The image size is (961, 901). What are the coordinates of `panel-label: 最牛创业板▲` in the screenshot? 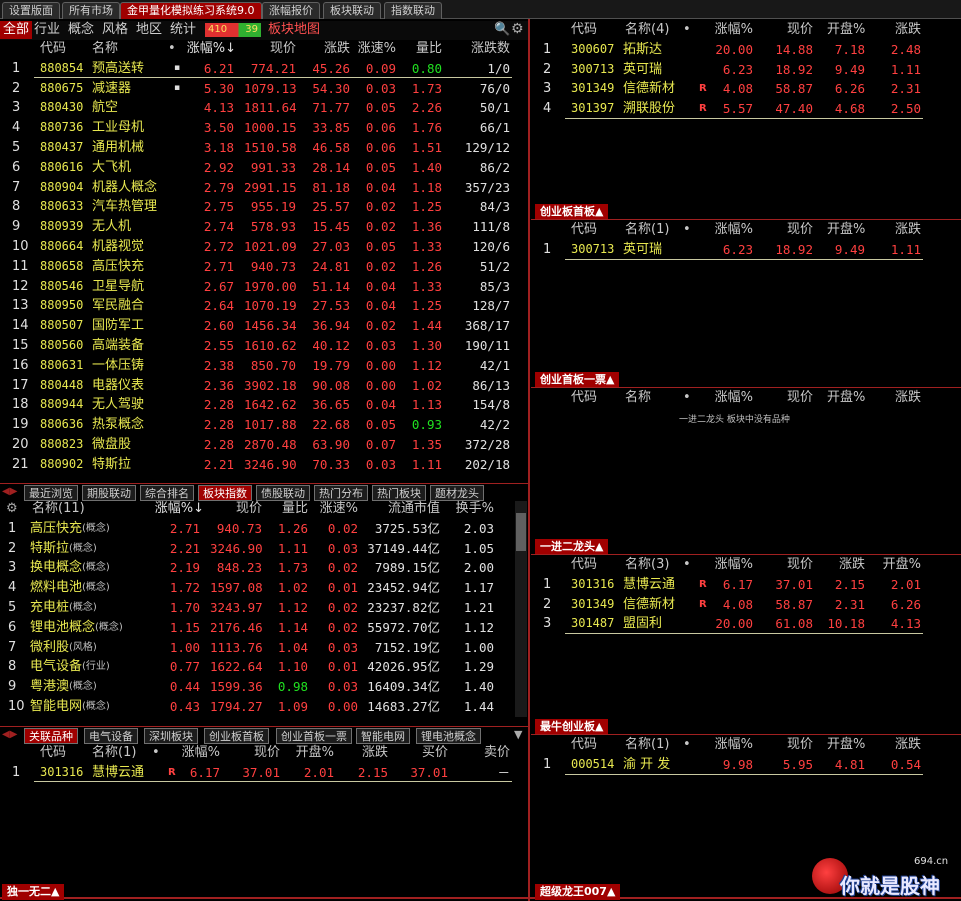 It's located at (572, 727).